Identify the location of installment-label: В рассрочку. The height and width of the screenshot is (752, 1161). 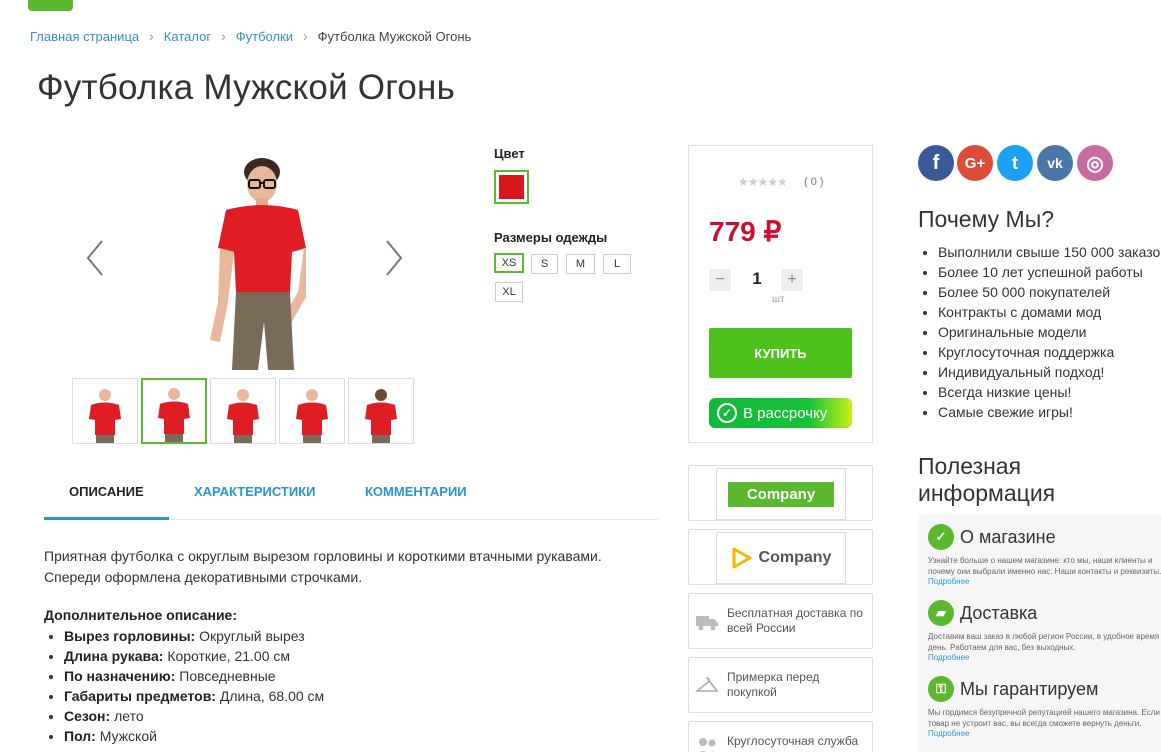
(785, 413).